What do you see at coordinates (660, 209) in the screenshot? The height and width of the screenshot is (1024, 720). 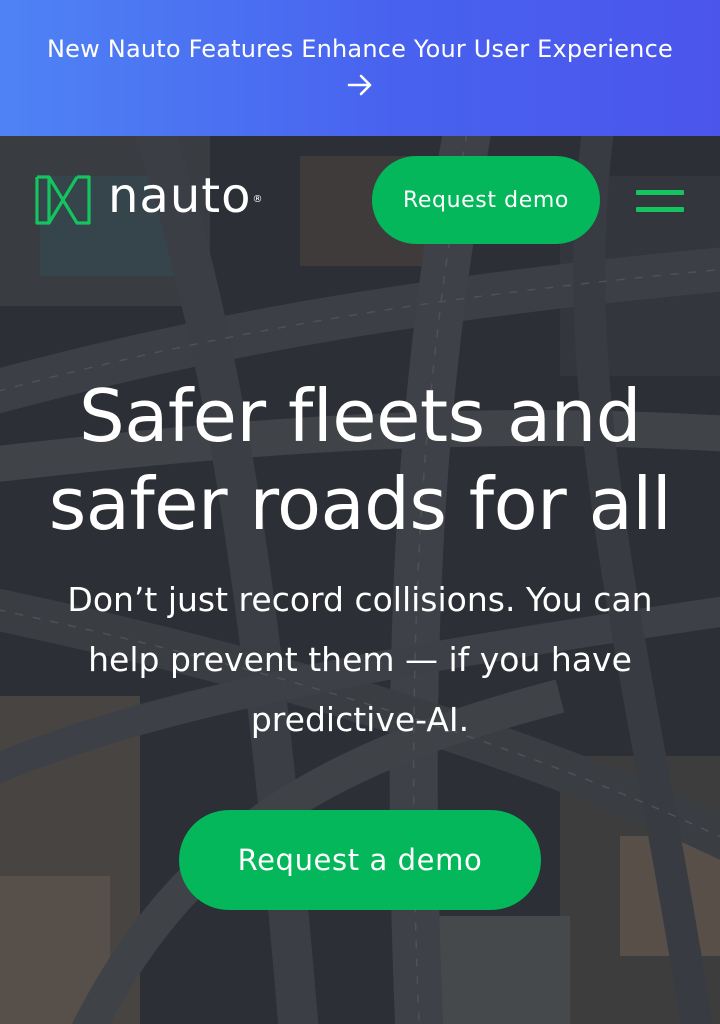 I see `menu-bar-bottom` at bounding box center [660, 209].